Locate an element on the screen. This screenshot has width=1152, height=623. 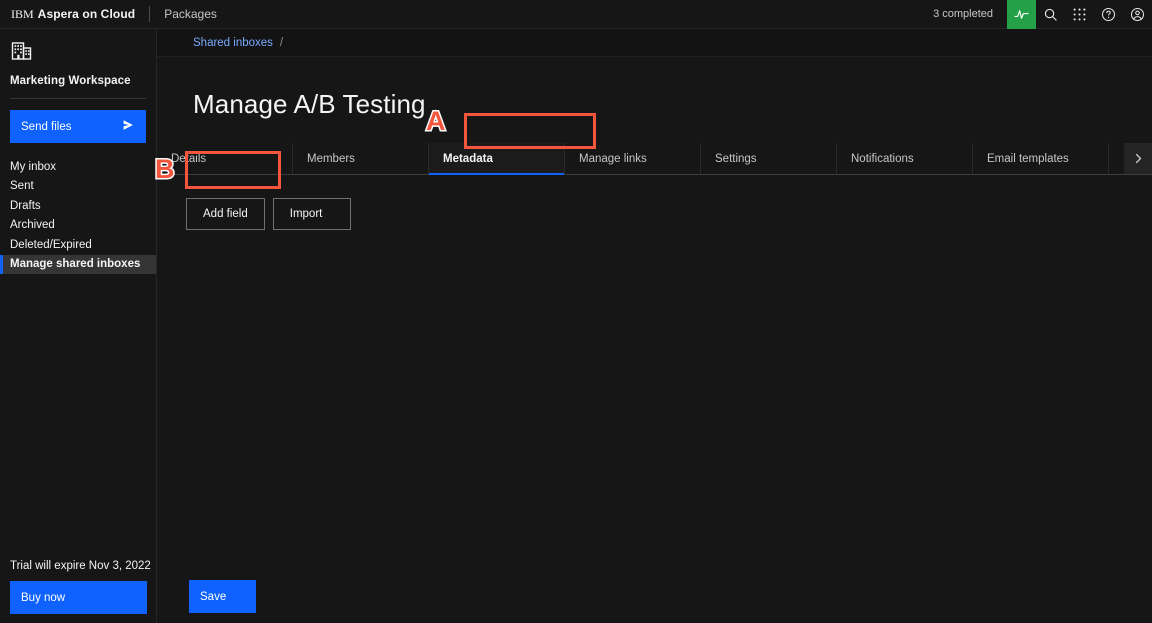
brand-logo: IBM Aspera on Cloud is located at coordinates (67, 14).